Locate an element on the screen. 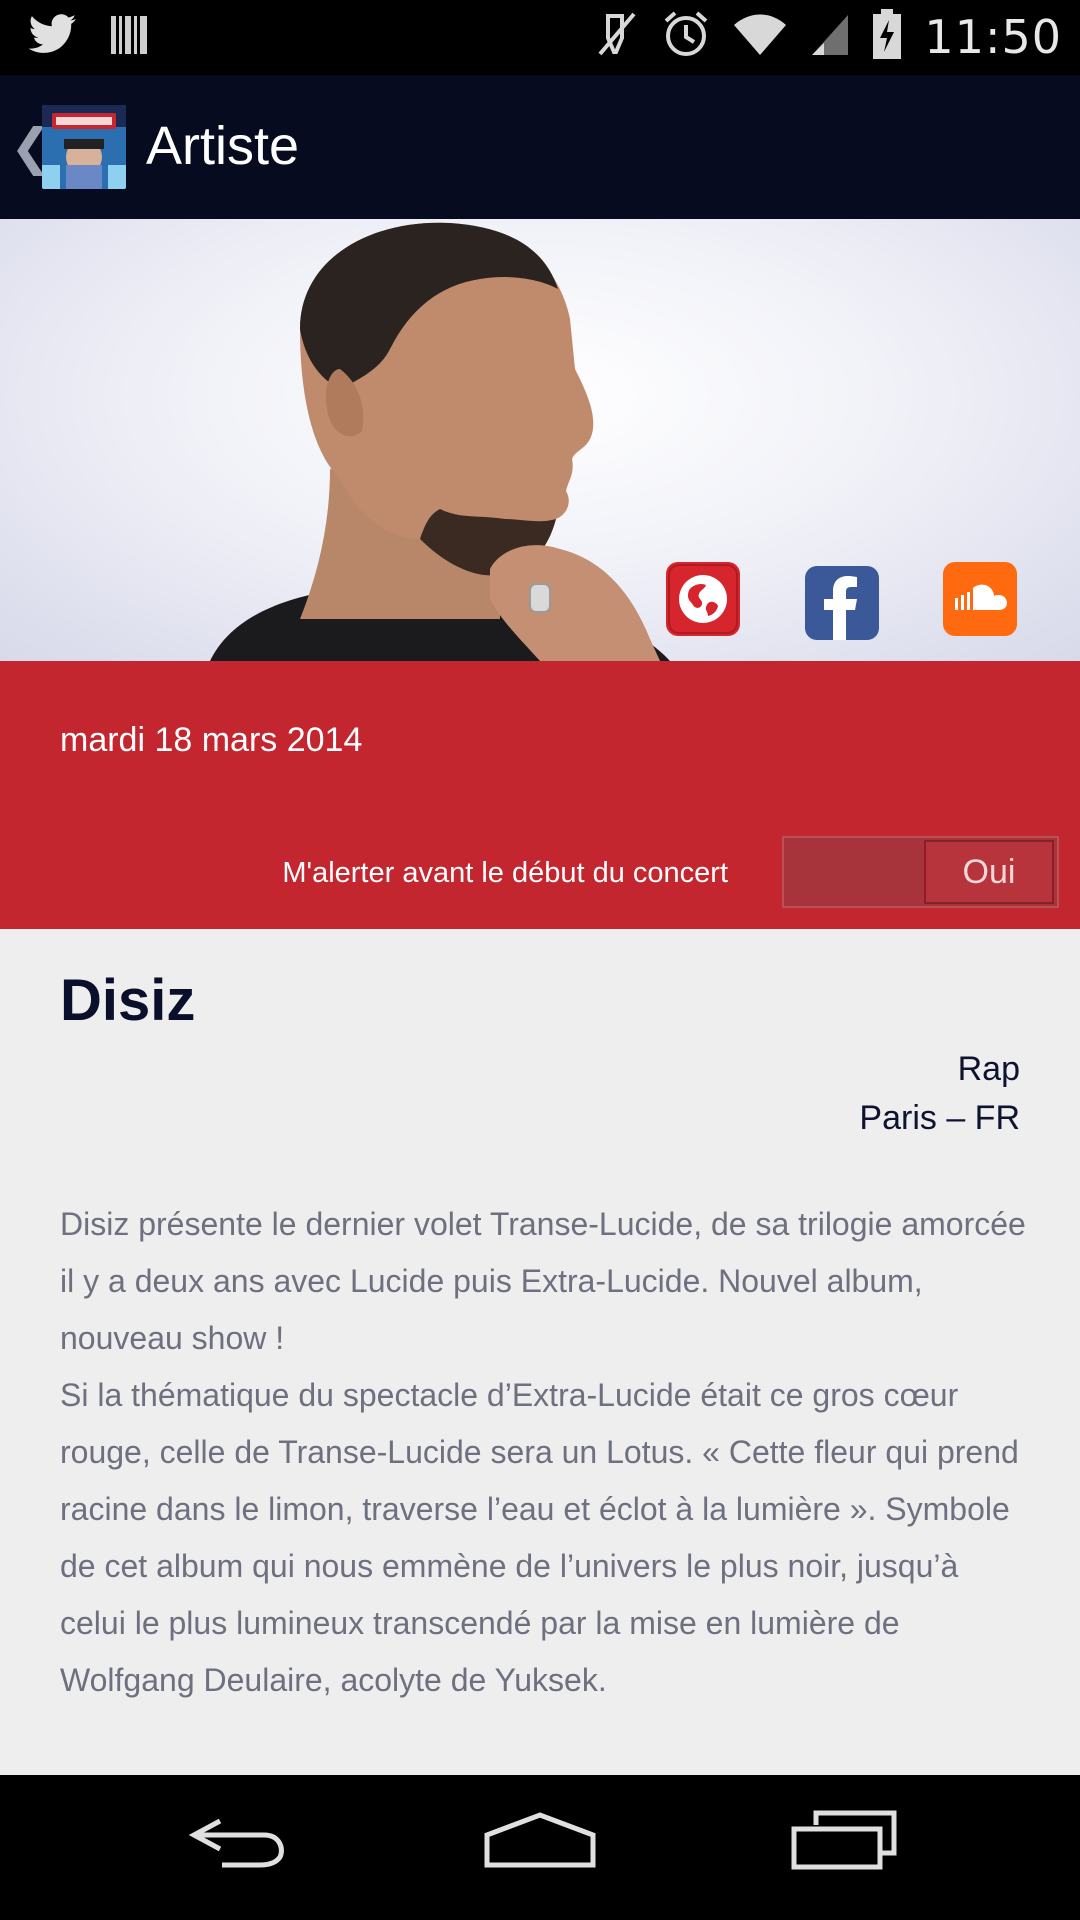  website-icon is located at coordinates (703, 599).